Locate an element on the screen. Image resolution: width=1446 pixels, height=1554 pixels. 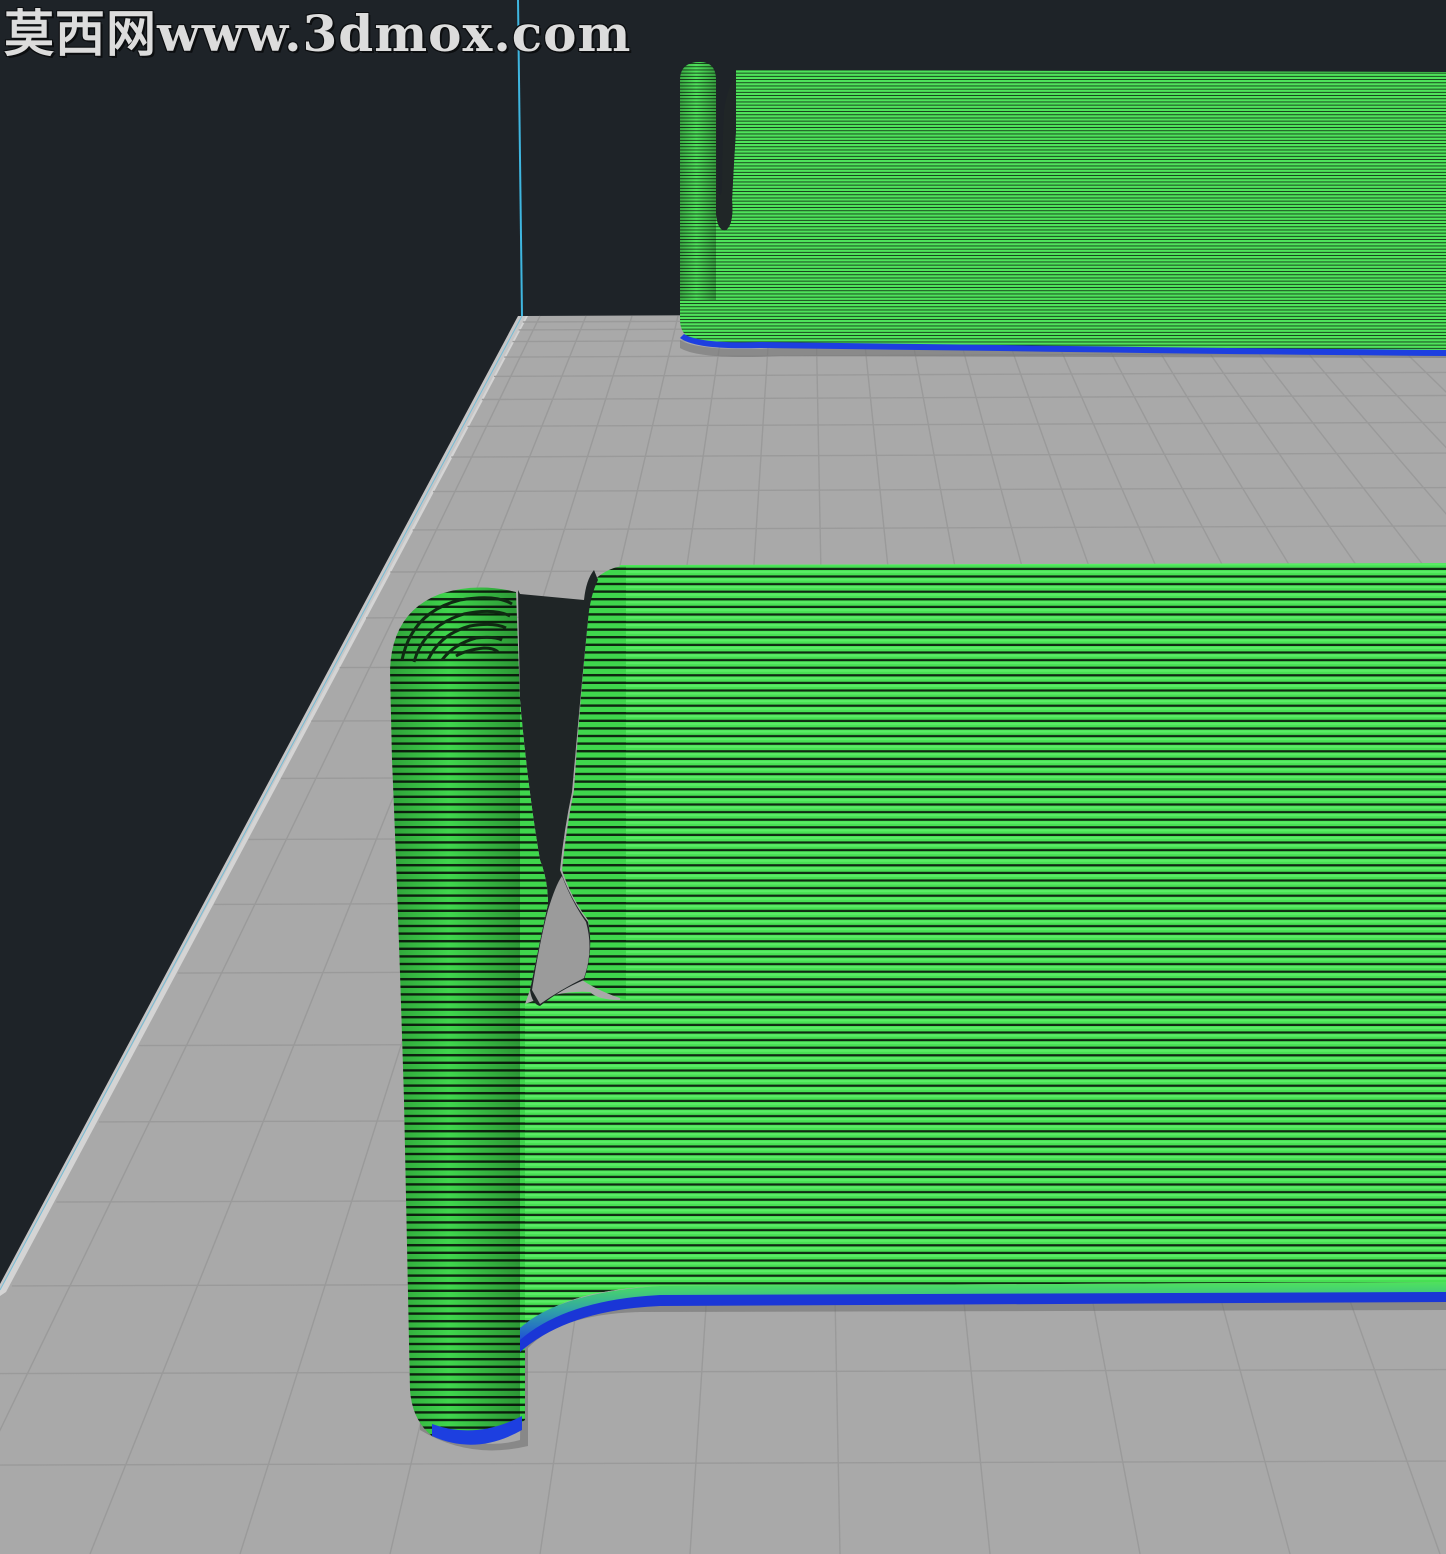
back-print-object is located at coordinates (1063, 210).